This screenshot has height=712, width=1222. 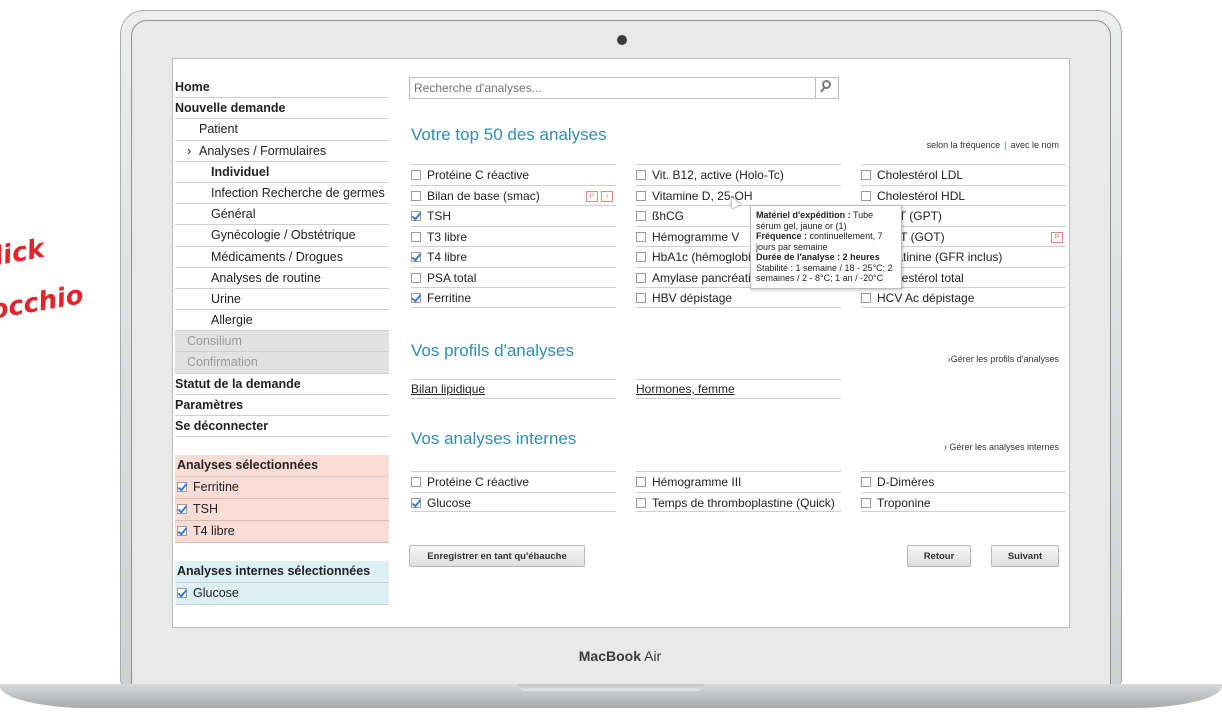 I want to click on analysis-label: Glucose, so click(x=449, y=502).